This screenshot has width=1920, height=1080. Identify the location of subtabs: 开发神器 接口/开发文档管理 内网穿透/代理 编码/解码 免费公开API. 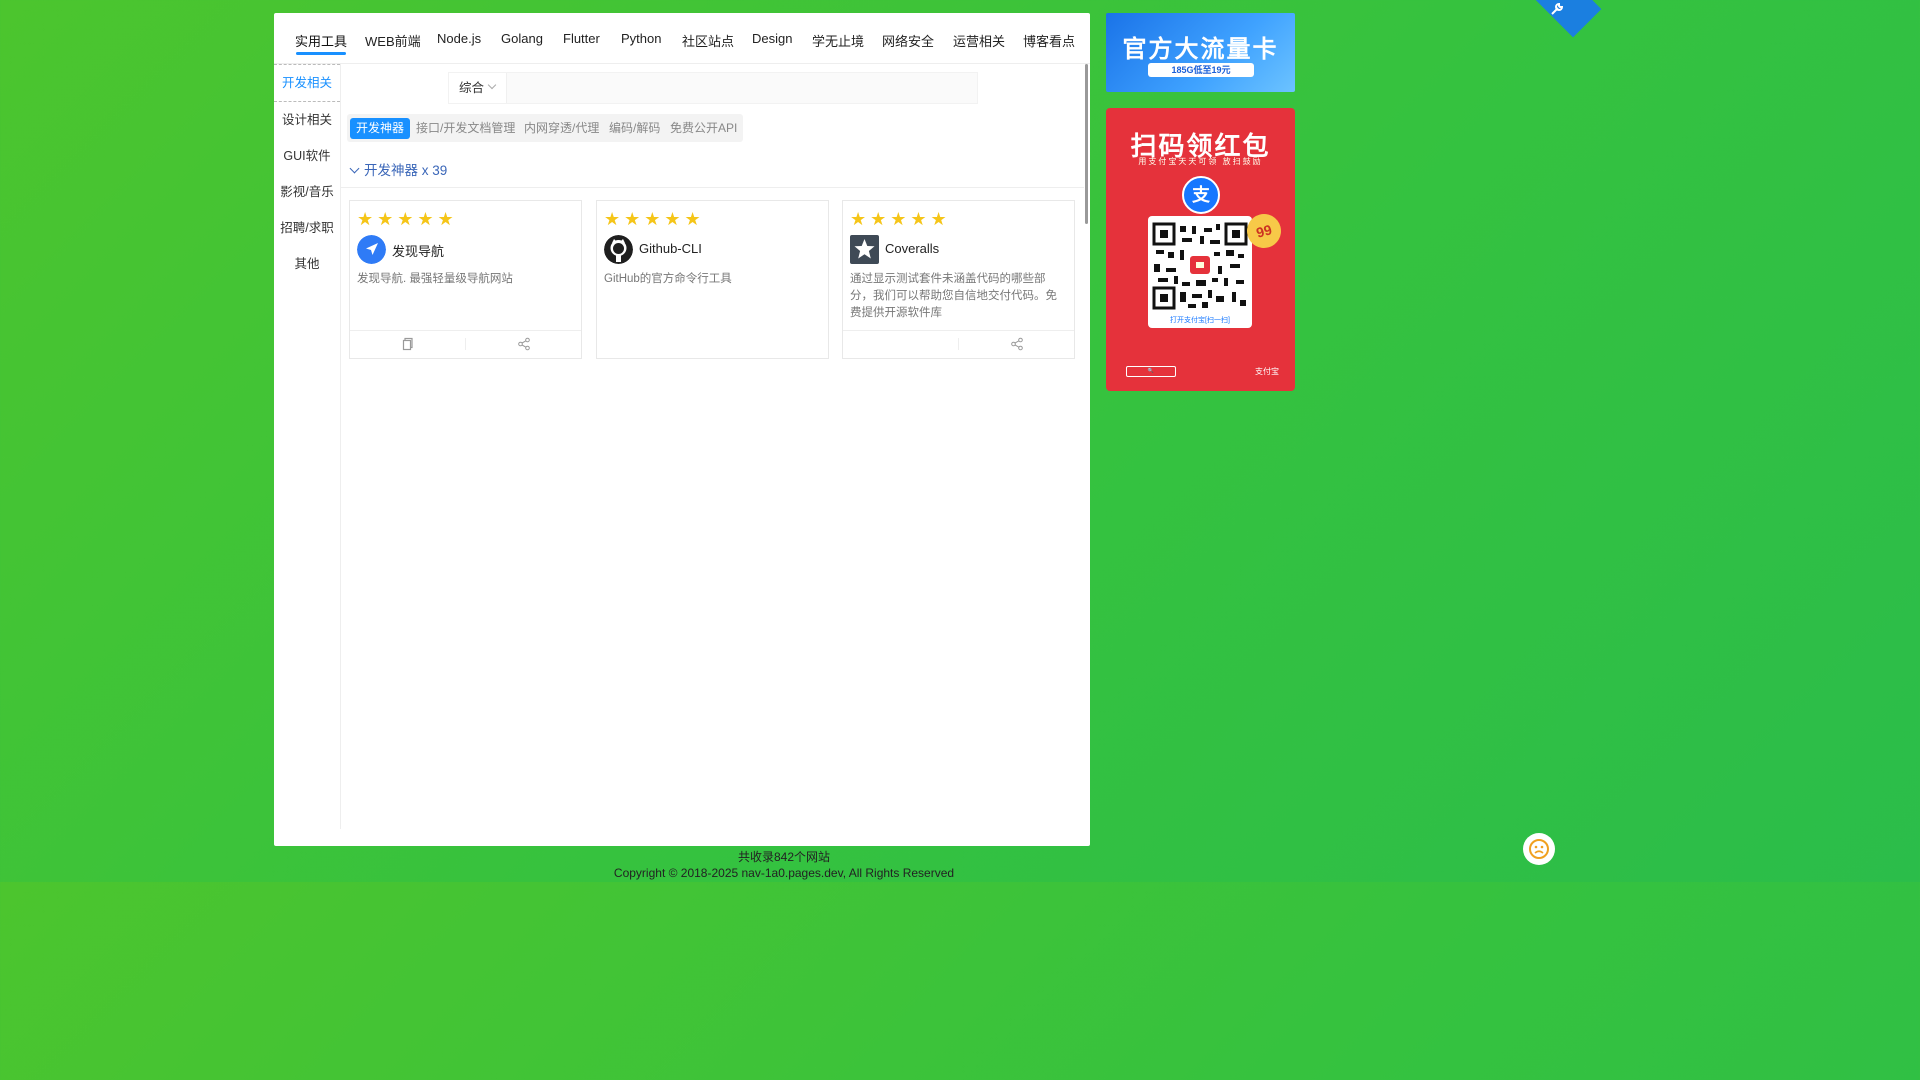
(545, 128).